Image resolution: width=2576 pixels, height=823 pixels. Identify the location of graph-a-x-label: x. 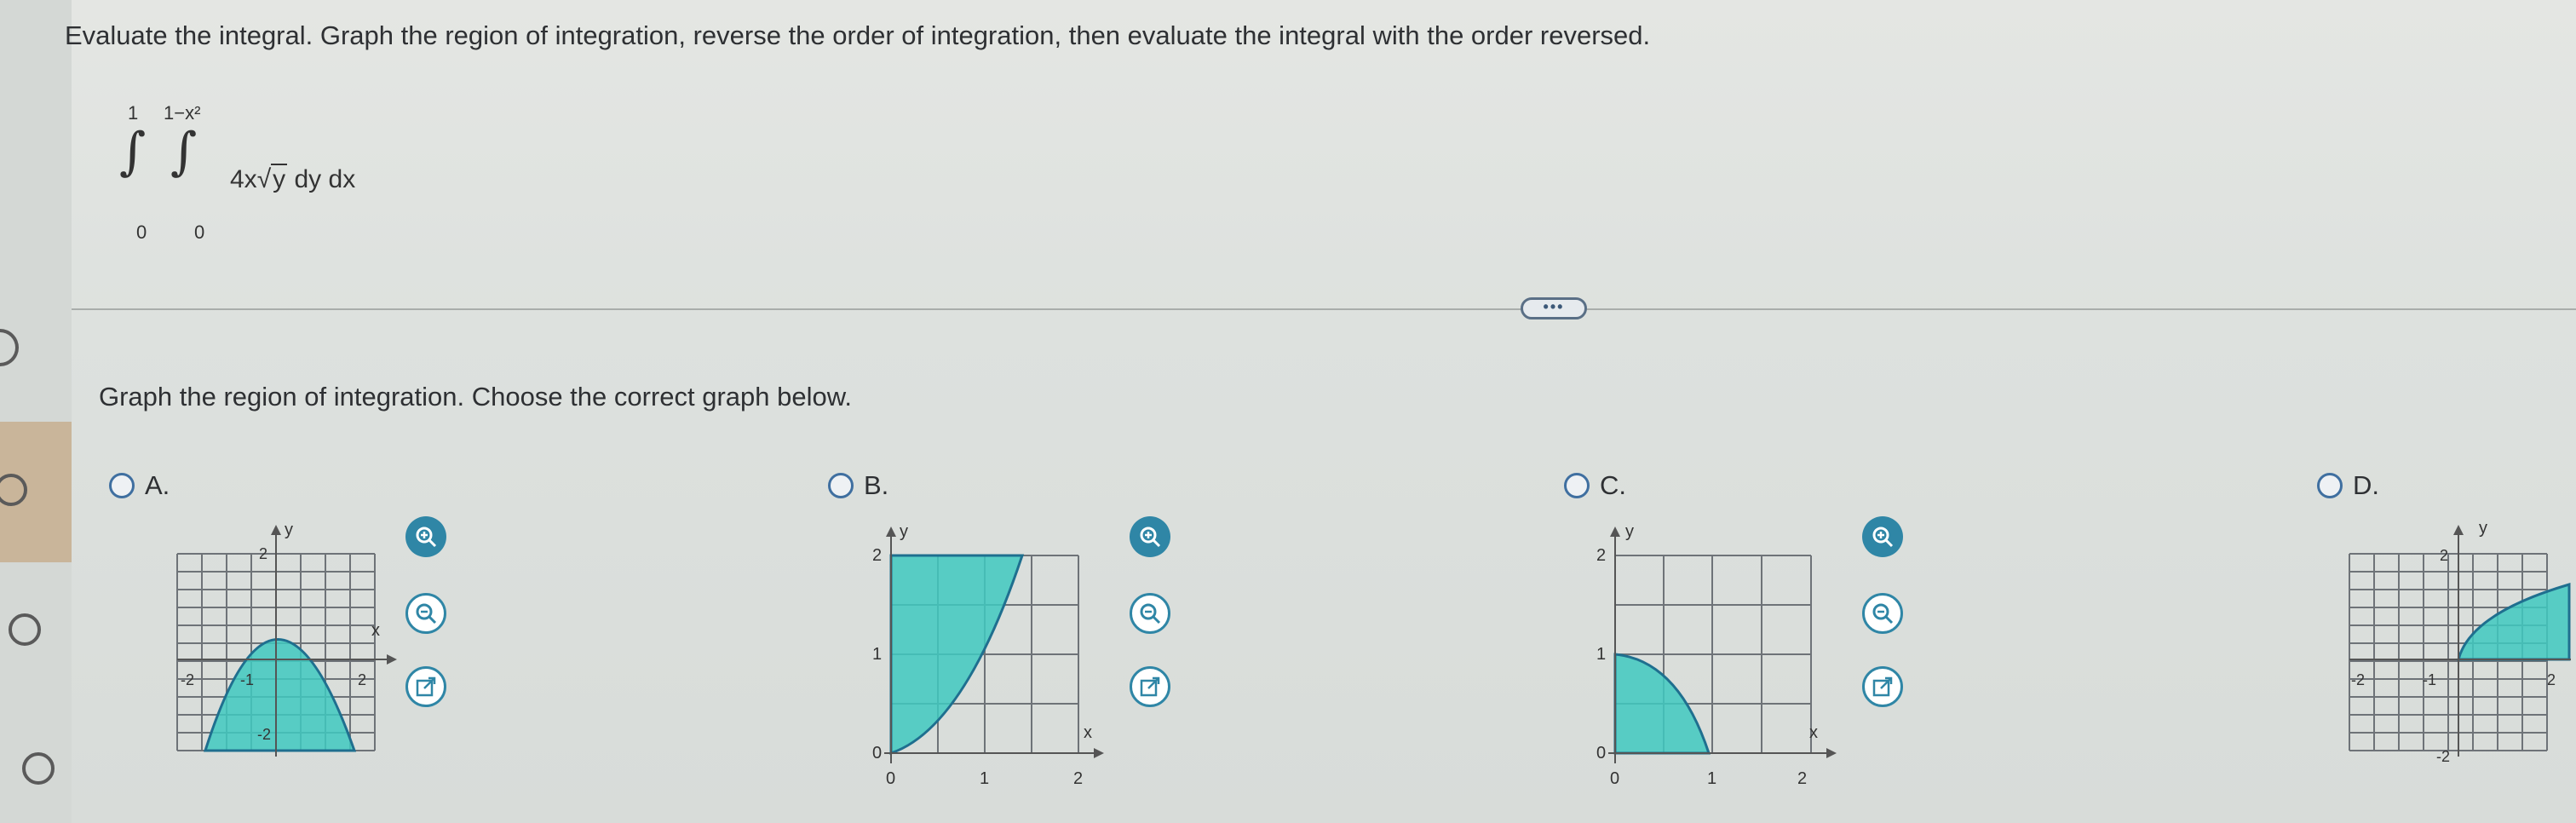
(376, 630).